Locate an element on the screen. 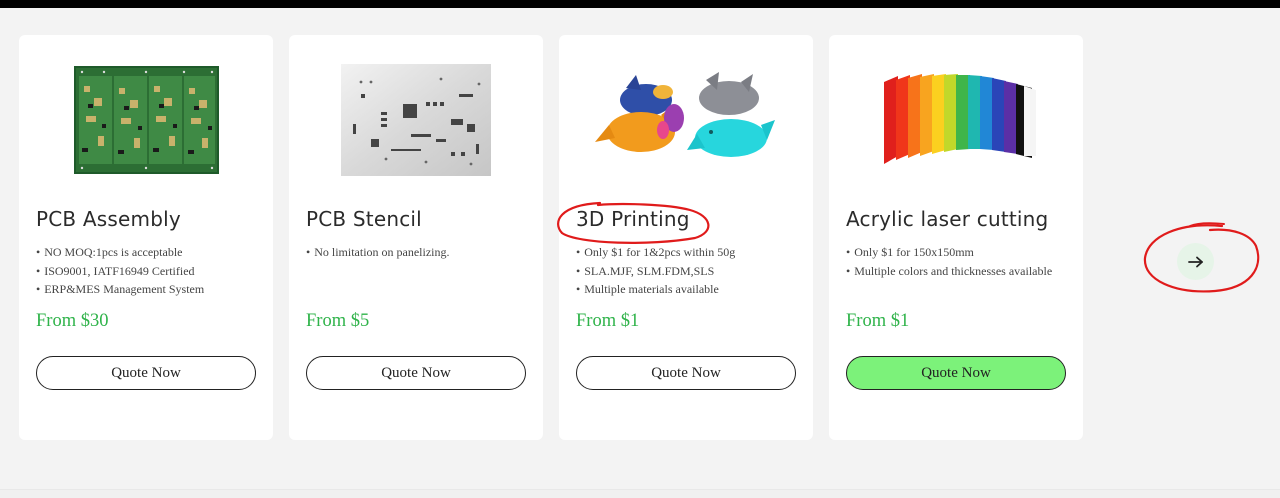 The width and height of the screenshot is (1280, 498). feature-item: Only $1 for 150x150mm is located at coordinates (949, 252).